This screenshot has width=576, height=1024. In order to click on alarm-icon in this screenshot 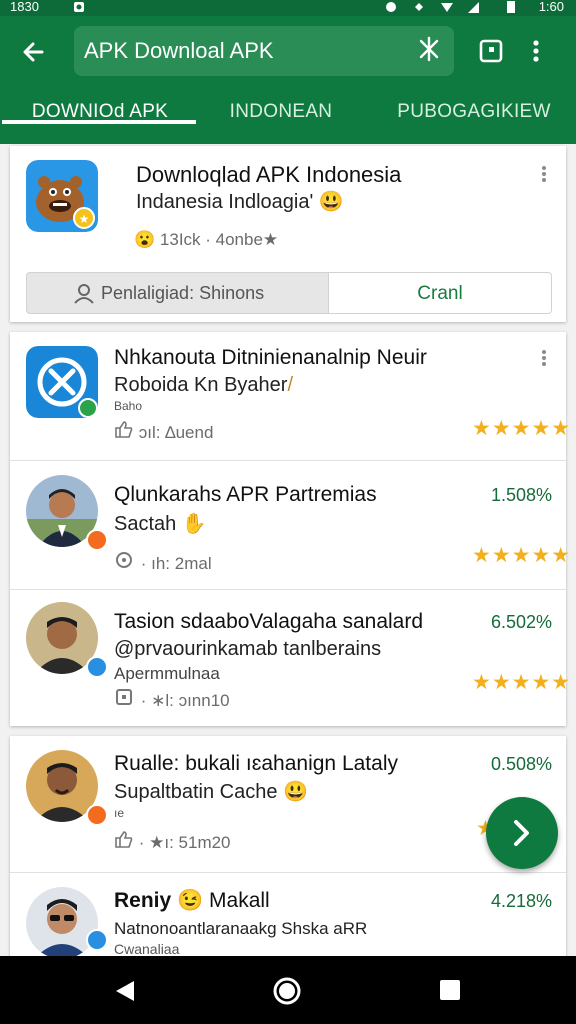, I will do `click(391, 7)`.